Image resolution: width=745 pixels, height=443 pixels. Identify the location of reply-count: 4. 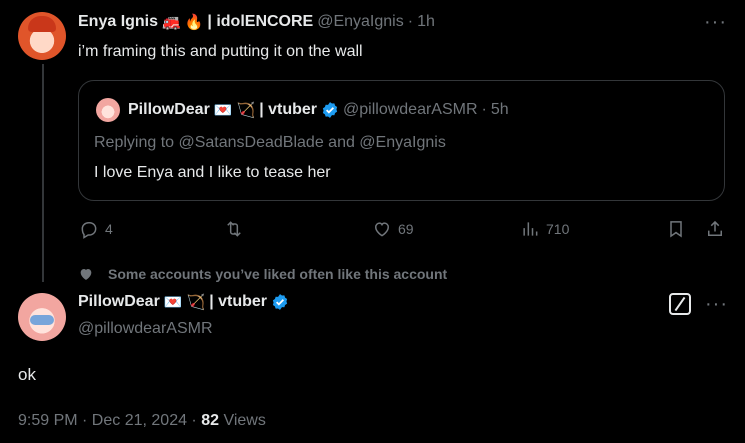
(109, 229).